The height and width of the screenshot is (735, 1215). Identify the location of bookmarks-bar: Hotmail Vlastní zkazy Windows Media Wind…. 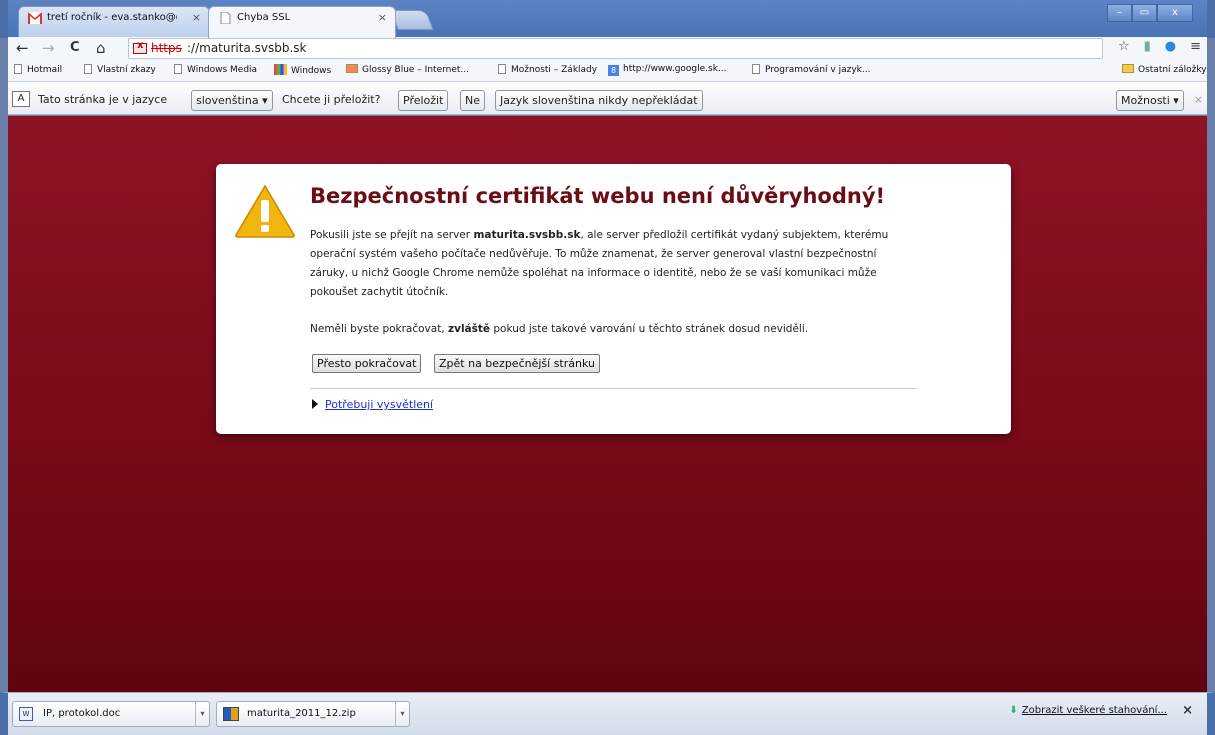
(607, 70).